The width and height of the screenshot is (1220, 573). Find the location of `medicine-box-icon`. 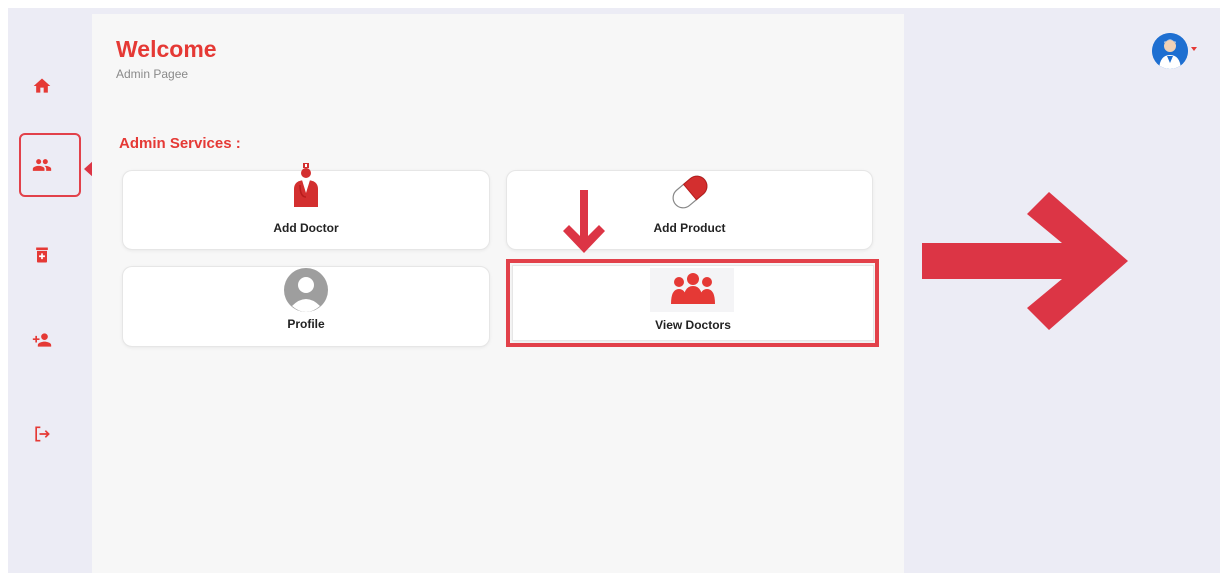

medicine-box-icon is located at coordinates (42, 255).